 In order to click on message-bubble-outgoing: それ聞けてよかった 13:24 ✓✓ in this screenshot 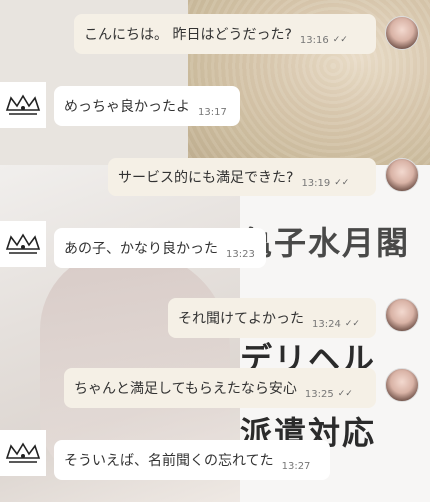, I will do `click(272, 318)`.